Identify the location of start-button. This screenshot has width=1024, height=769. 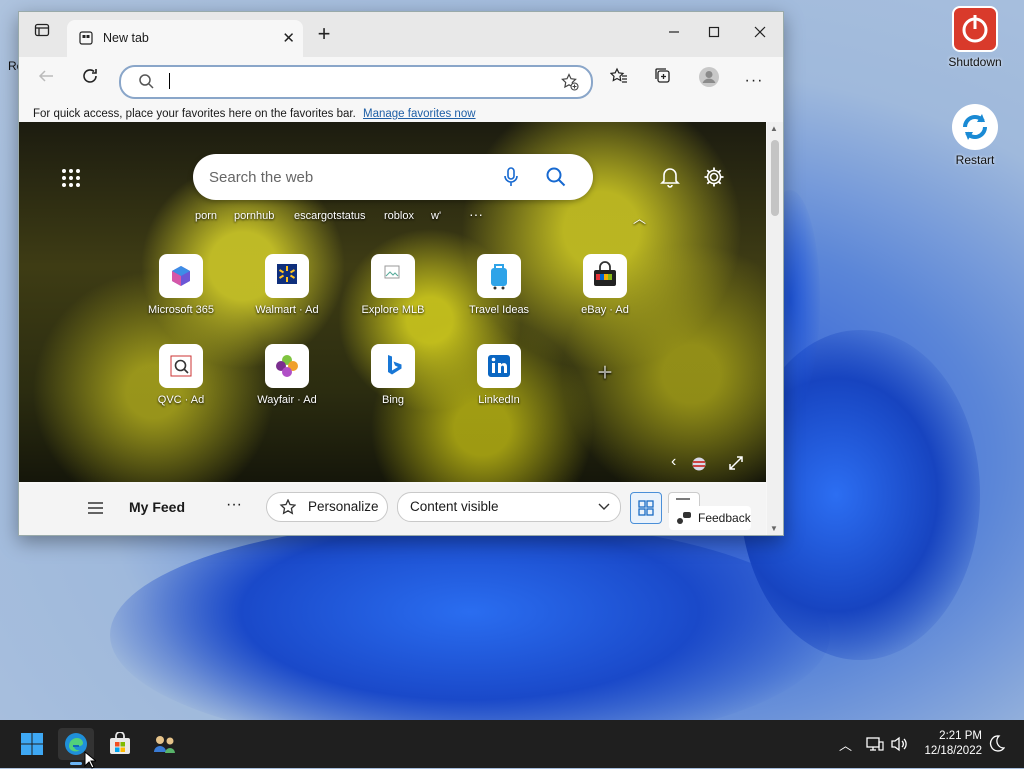
(32, 744).